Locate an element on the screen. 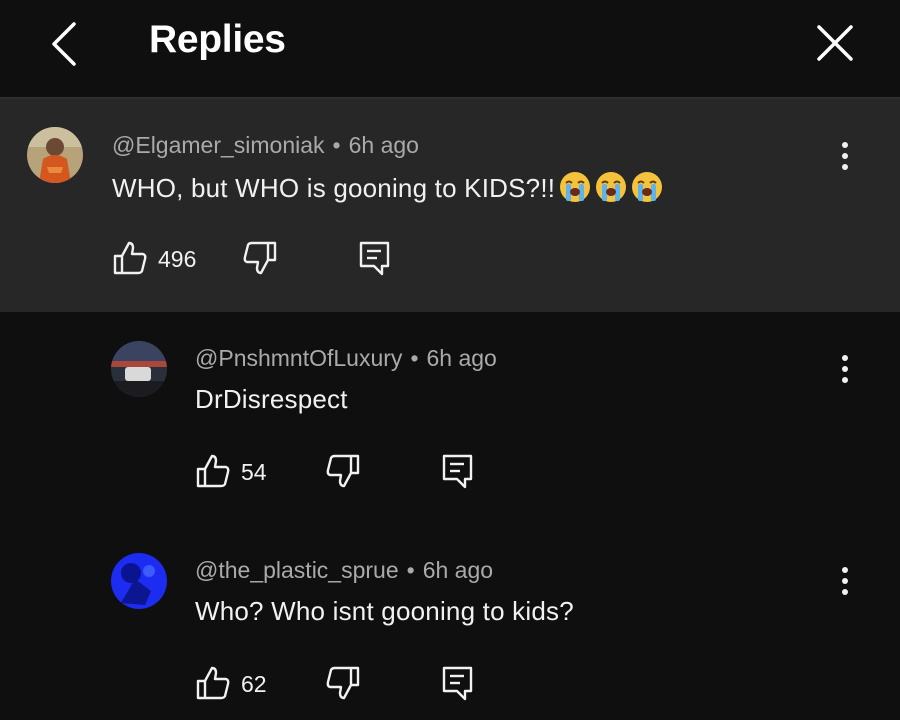 This screenshot has width=900, height=720. comment-author: @Elgamer_simoniak is located at coordinates (218, 145).